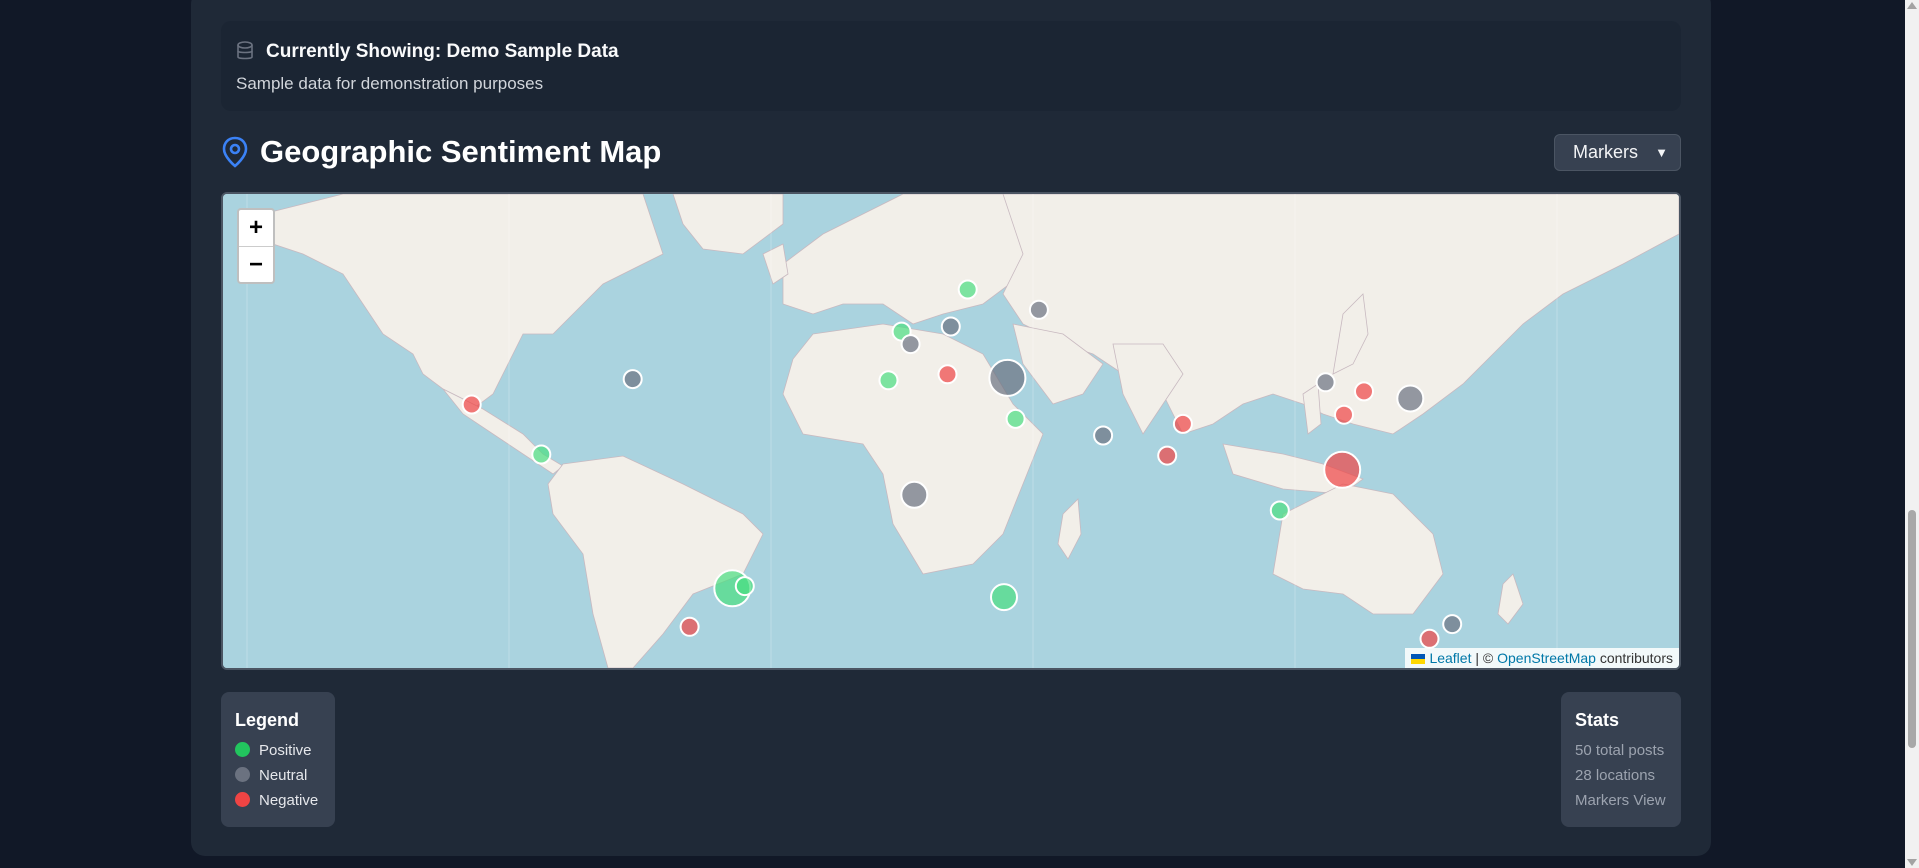 This screenshot has height=868, width=1919. I want to click on stats-title: Stats, so click(1597, 720).